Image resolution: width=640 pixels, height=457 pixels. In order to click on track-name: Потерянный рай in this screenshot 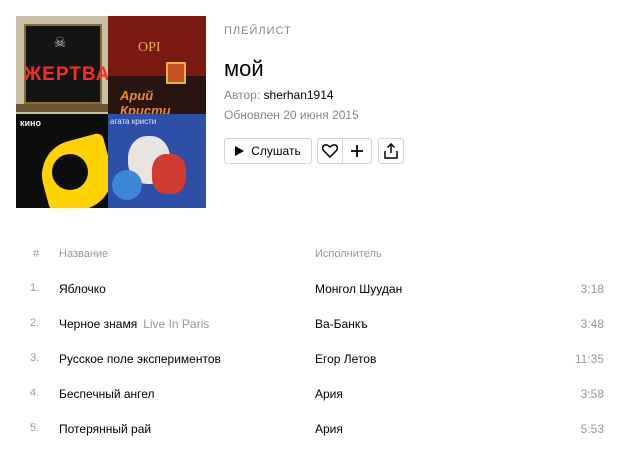, I will do `click(105, 429)`.